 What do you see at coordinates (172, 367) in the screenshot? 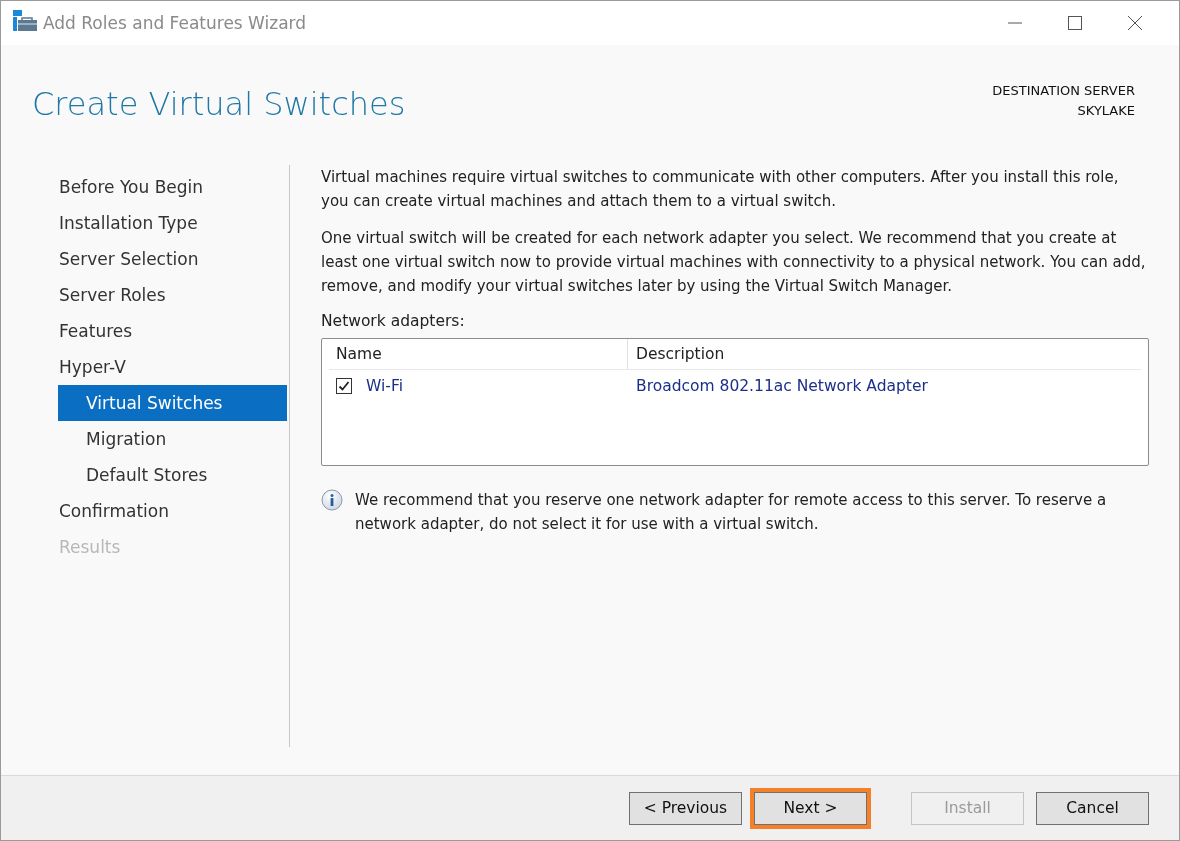
I see `nav-item: Hyper-V` at bounding box center [172, 367].